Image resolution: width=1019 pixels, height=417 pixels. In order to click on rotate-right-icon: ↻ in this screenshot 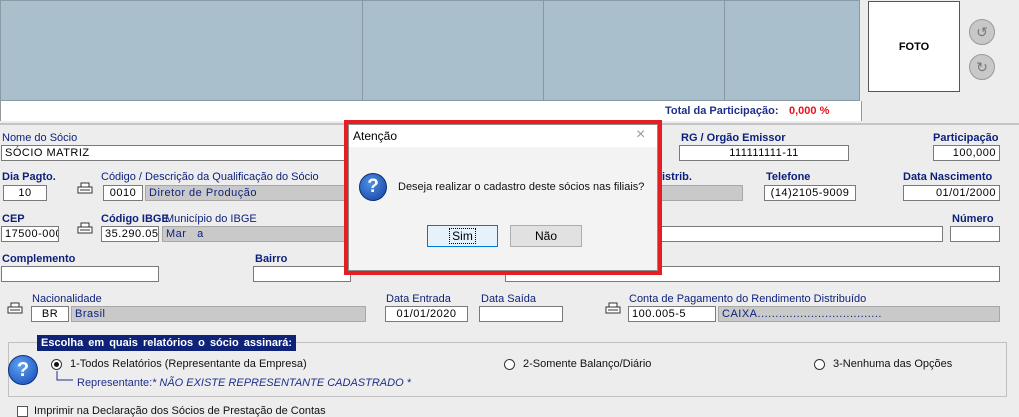, I will do `click(982, 67)`.